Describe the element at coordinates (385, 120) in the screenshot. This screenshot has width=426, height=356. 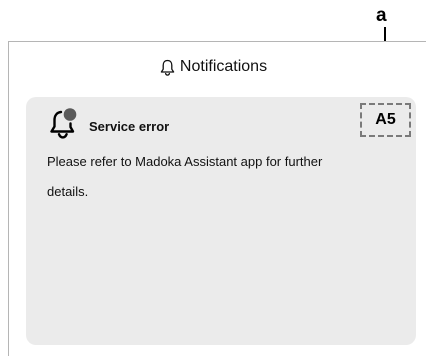
I see `error-code-badge: A5` at that location.